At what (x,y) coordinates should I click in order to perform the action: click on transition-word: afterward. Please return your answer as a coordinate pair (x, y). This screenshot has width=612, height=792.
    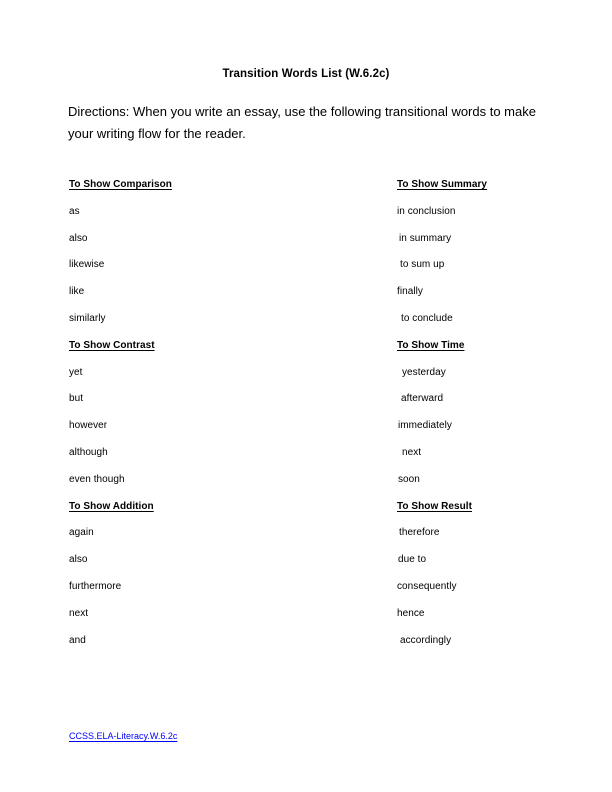
    Looking at the image, I should click on (422, 399).